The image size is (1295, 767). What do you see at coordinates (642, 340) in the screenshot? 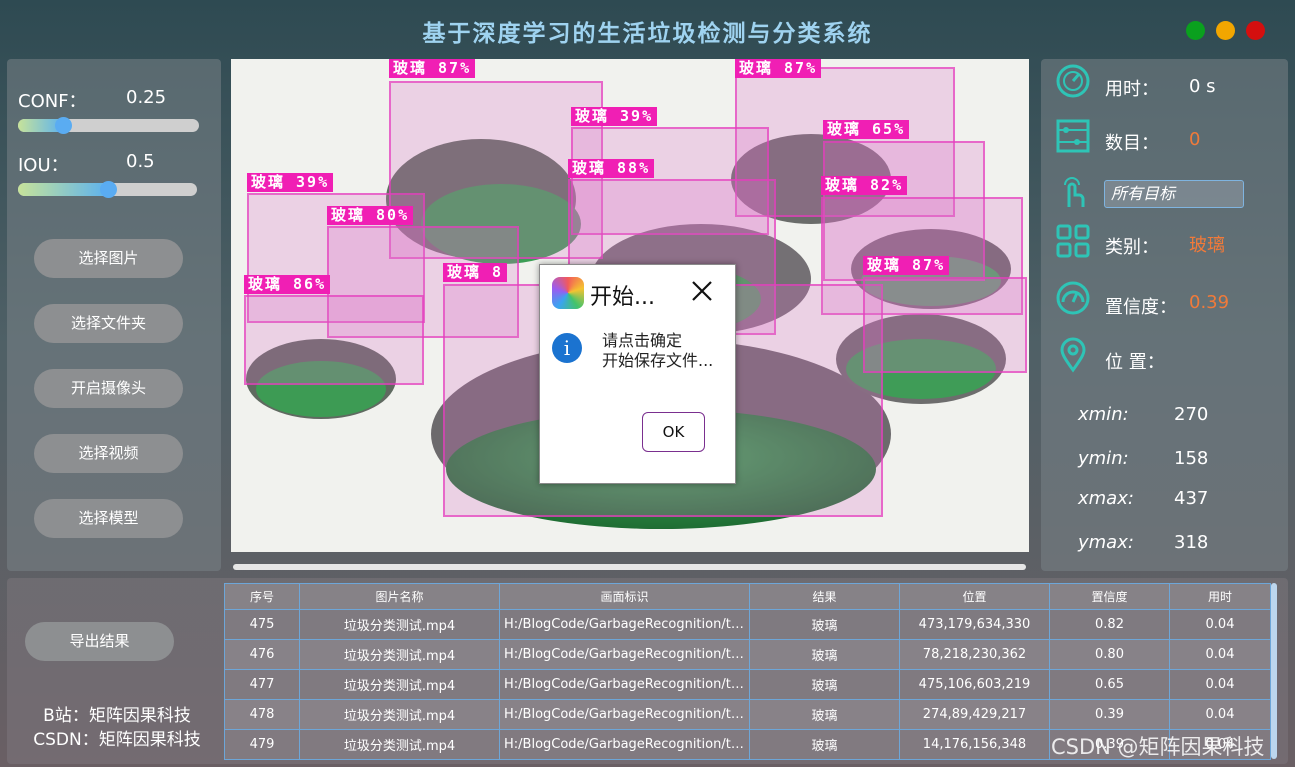
I see `dialog-message-line: 请点击确定` at bounding box center [642, 340].